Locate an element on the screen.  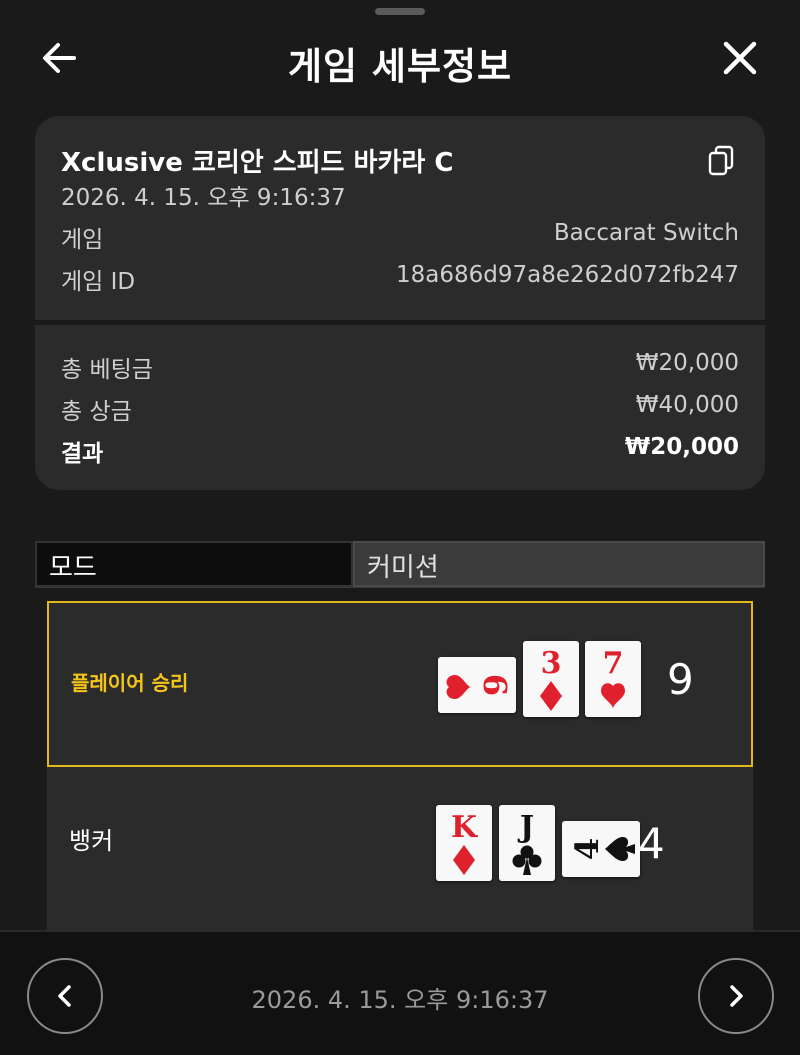
banker-label: 뱅커 is located at coordinates (91, 841).